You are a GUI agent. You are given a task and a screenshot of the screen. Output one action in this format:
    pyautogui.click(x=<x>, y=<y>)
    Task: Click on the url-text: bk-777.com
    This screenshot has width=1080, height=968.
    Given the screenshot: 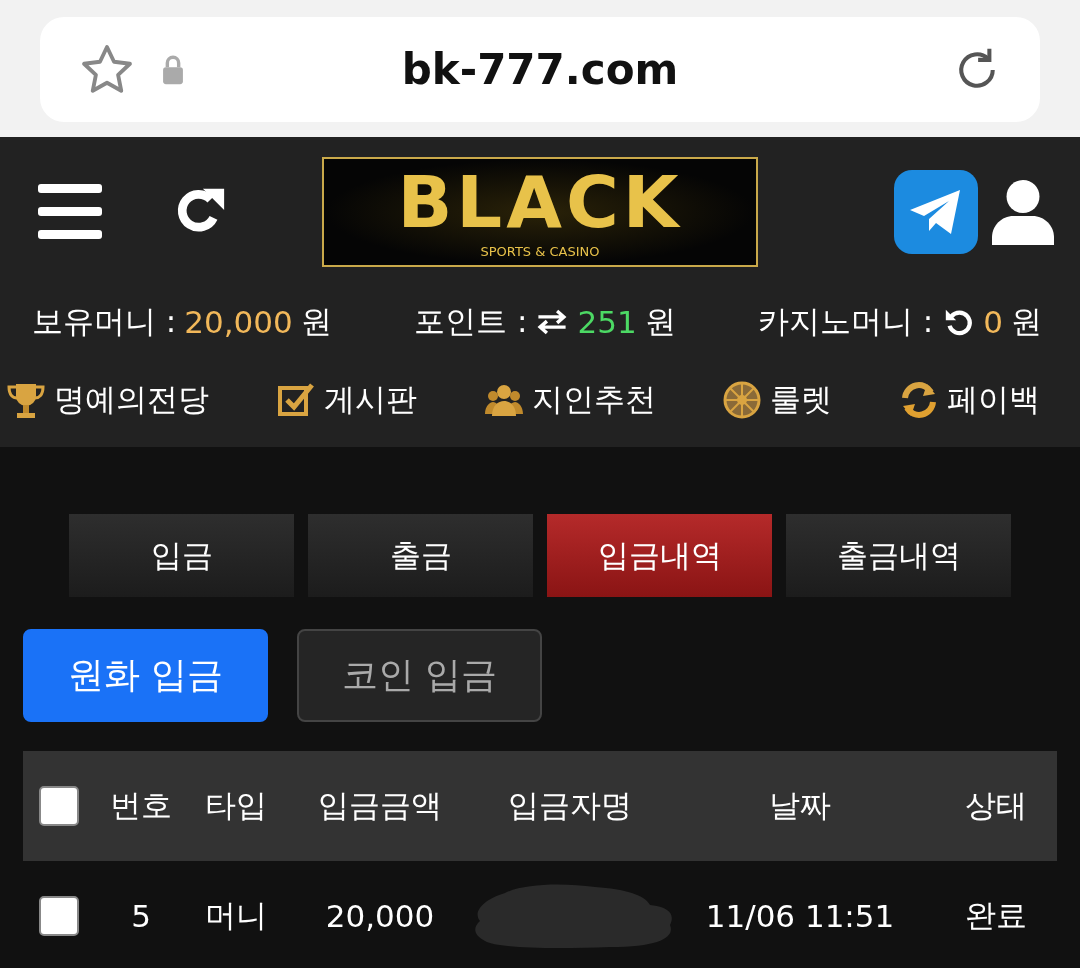 What is the action you would take?
    pyautogui.click(x=540, y=69)
    